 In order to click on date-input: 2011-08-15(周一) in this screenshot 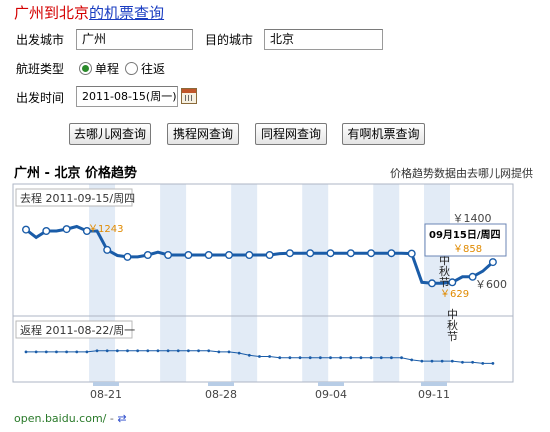, I will do `click(127, 96)`.